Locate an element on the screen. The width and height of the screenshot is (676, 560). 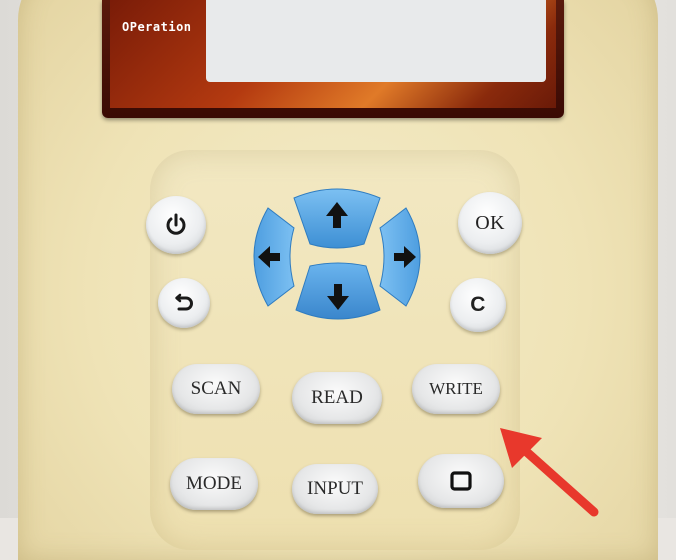
mode-button: MODE is located at coordinates (214, 484).